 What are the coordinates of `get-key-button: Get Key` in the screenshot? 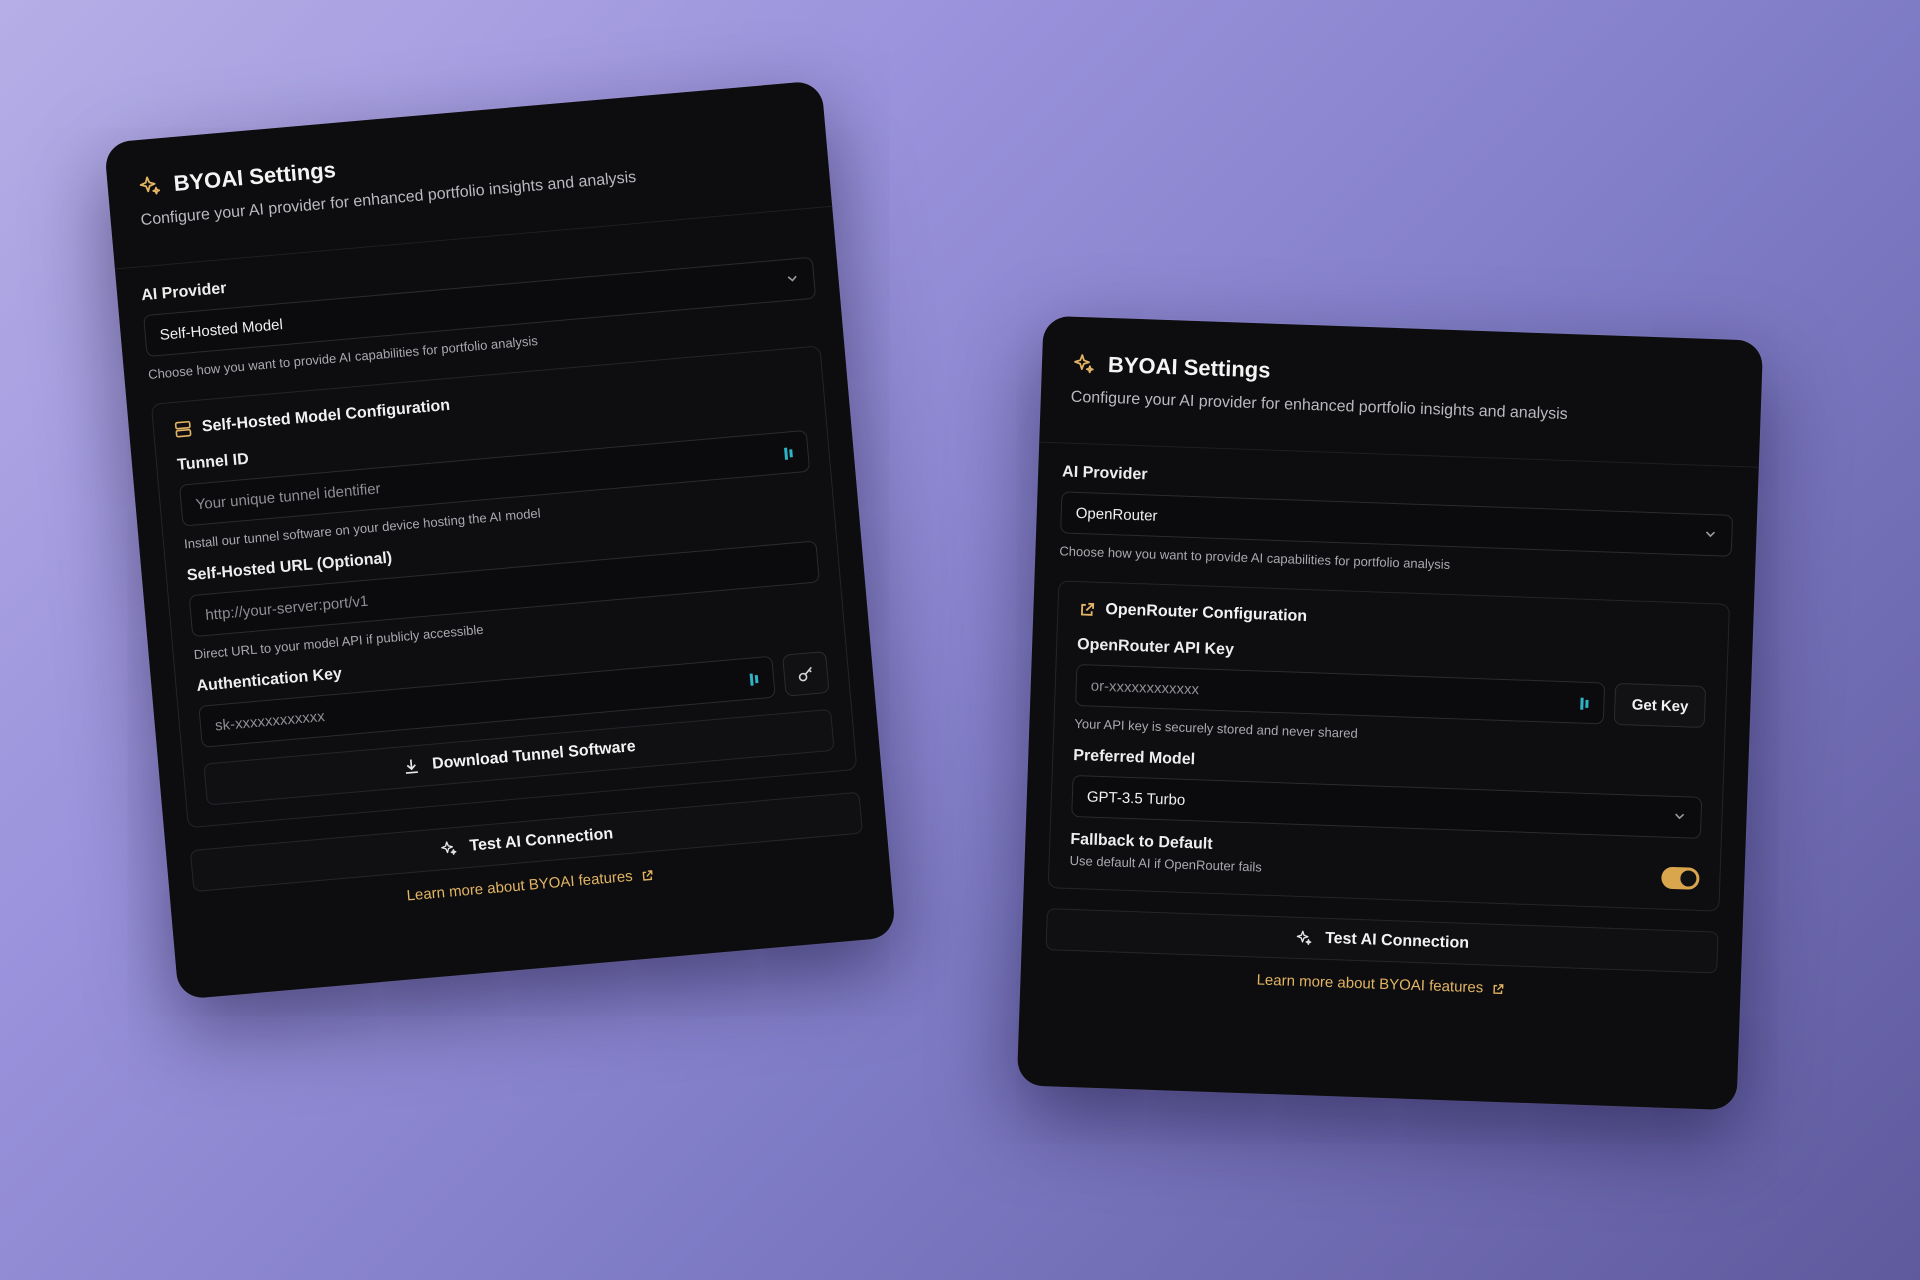 It's located at (1660, 705).